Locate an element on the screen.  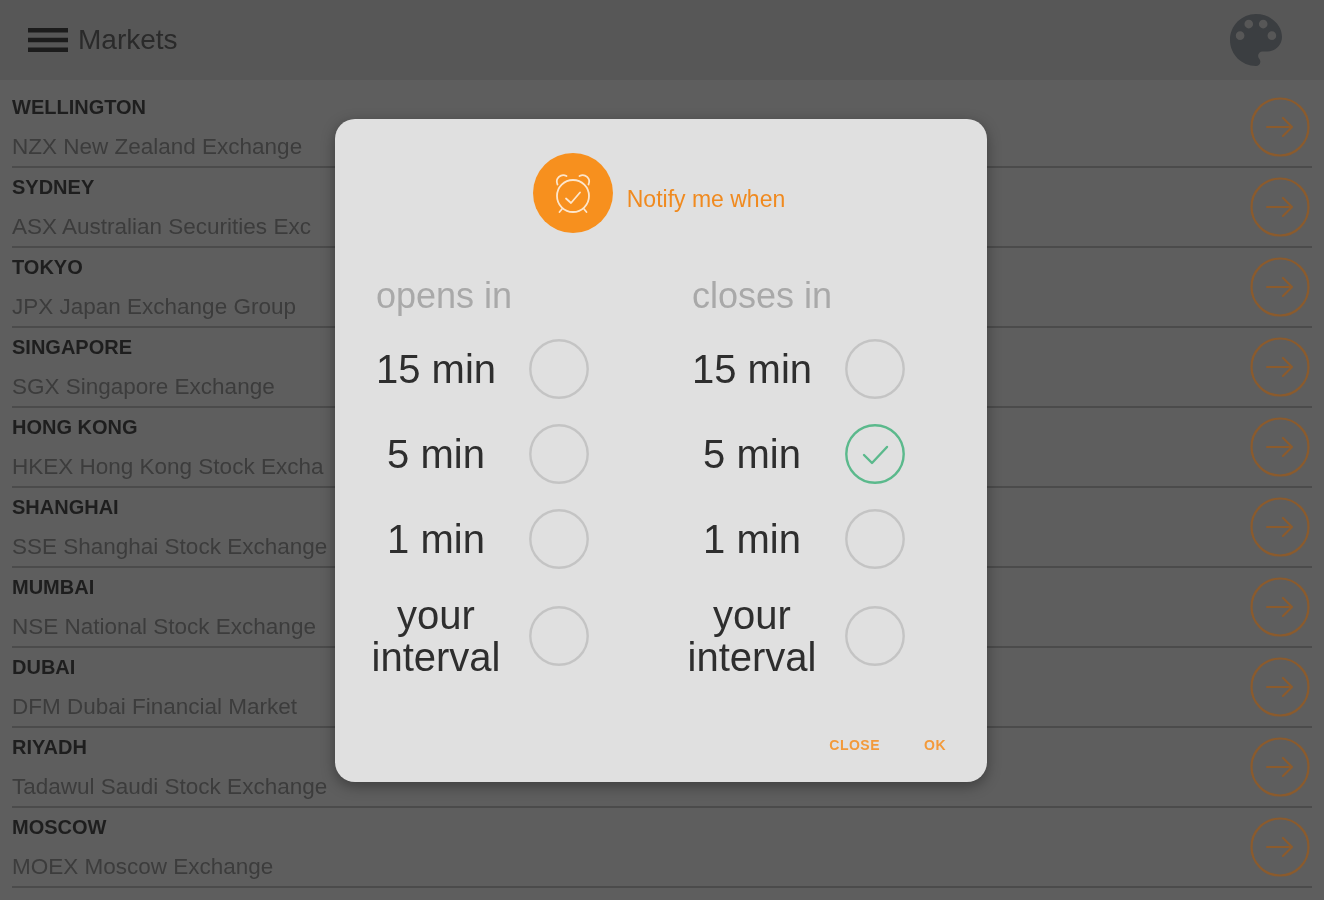
city-name: WELLINGTON is located at coordinates (79, 107).